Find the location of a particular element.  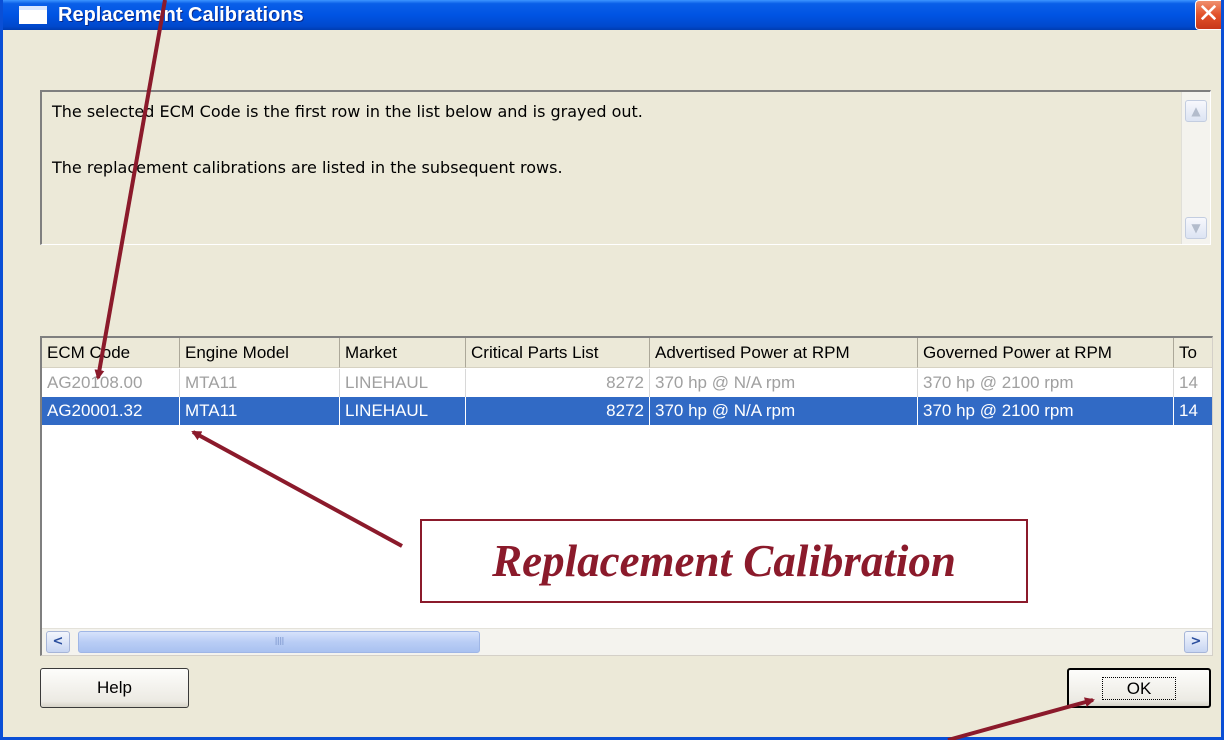

close-button: ✕ is located at coordinates (1208, 15).